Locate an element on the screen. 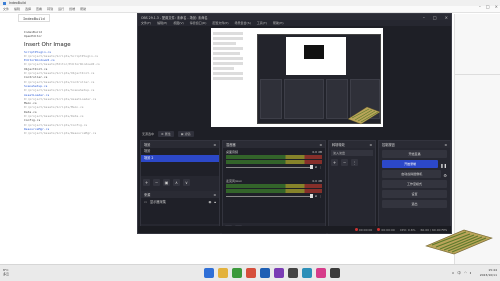 The width and height of the screenshot is (500, 281). scene-item: 场景 is located at coordinates (180, 151).